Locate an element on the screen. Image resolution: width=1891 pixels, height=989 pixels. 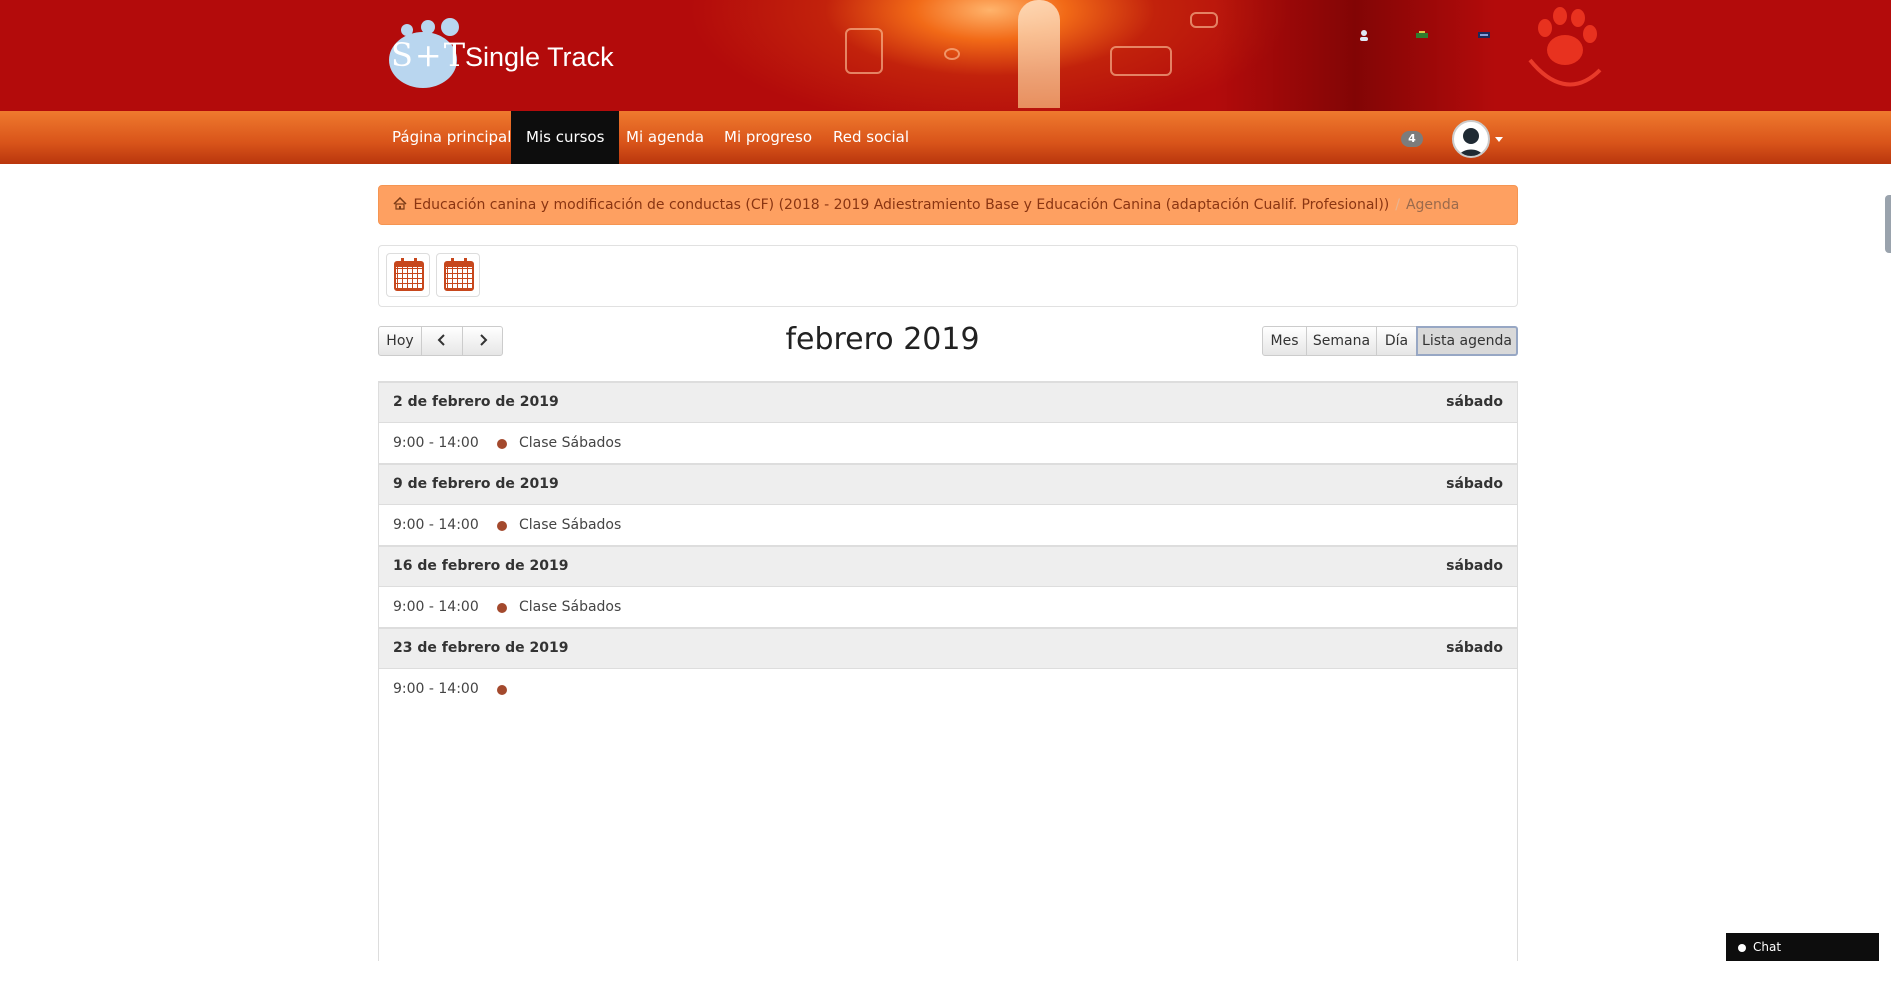
day-header: 2 de febrero de 2019 sábado is located at coordinates (948, 402).